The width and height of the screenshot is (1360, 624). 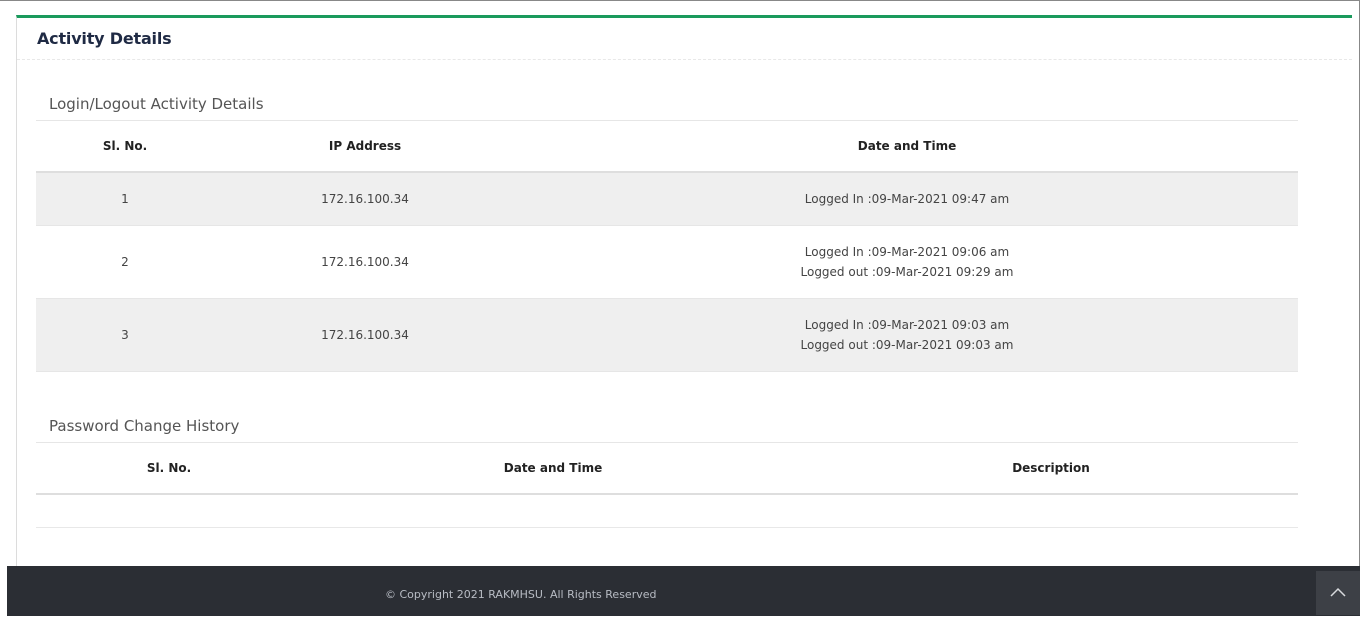 I want to click on empty-cell, so click(x=667, y=511).